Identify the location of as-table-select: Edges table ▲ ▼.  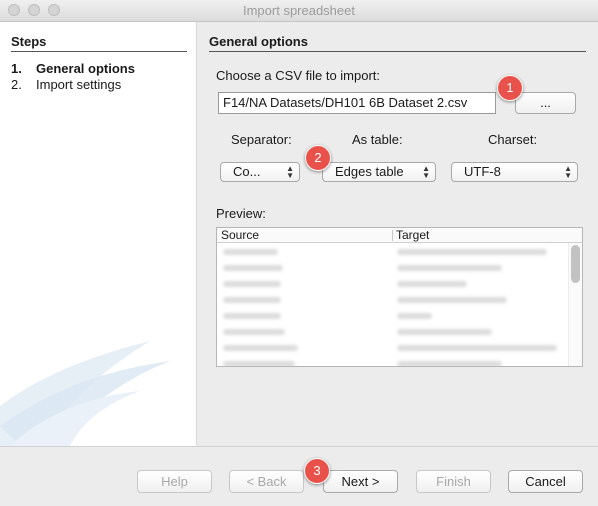
(379, 172).